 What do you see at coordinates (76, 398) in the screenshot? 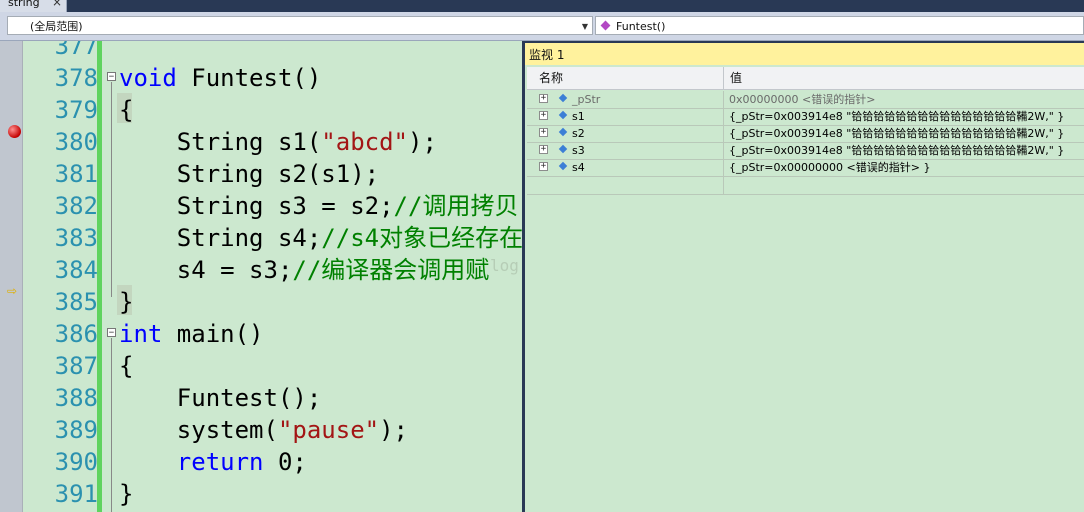
I see `line-number: 388` at bounding box center [76, 398].